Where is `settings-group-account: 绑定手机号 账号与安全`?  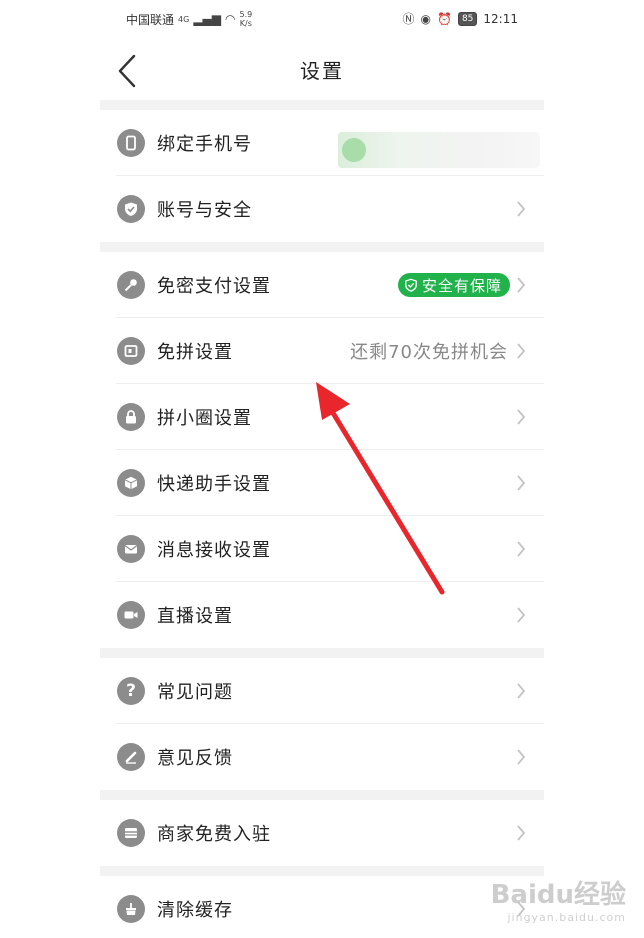
settings-group-account: 绑定手机号 账号与安全 is located at coordinates (322, 176).